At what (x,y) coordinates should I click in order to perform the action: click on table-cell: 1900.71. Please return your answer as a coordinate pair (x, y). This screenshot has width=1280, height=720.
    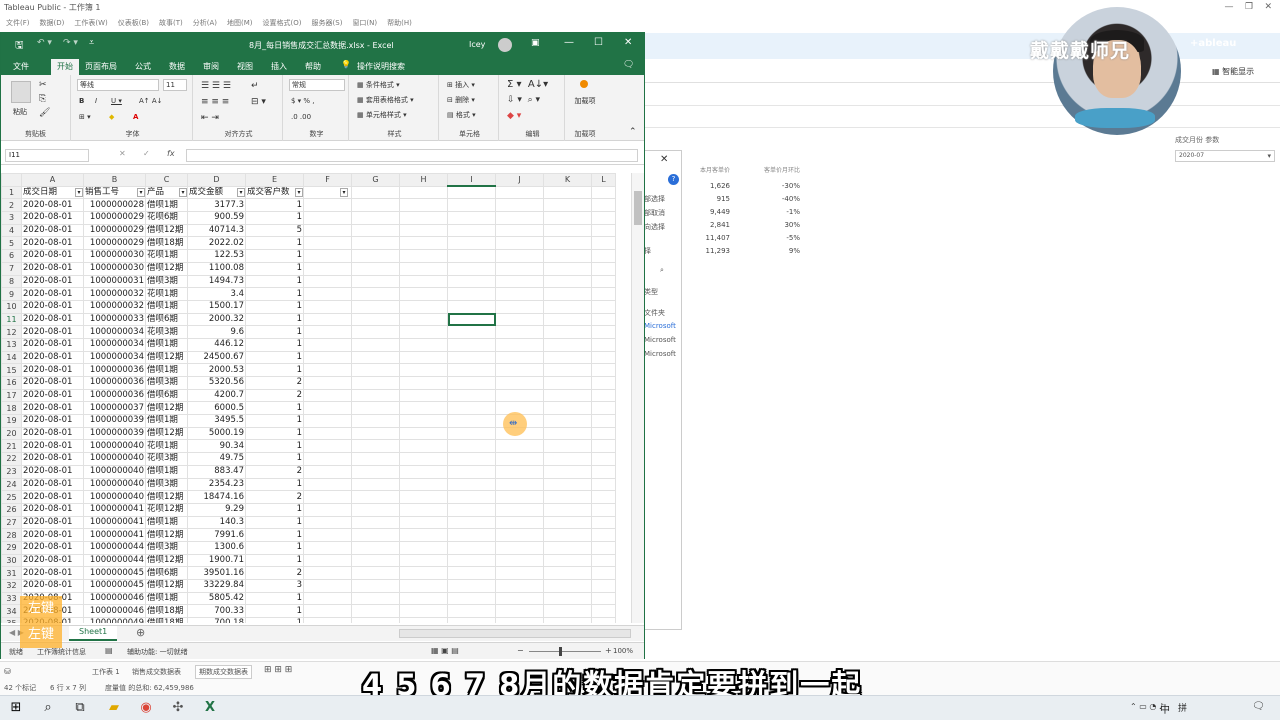
    Looking at the image, I should click on (216, 560).